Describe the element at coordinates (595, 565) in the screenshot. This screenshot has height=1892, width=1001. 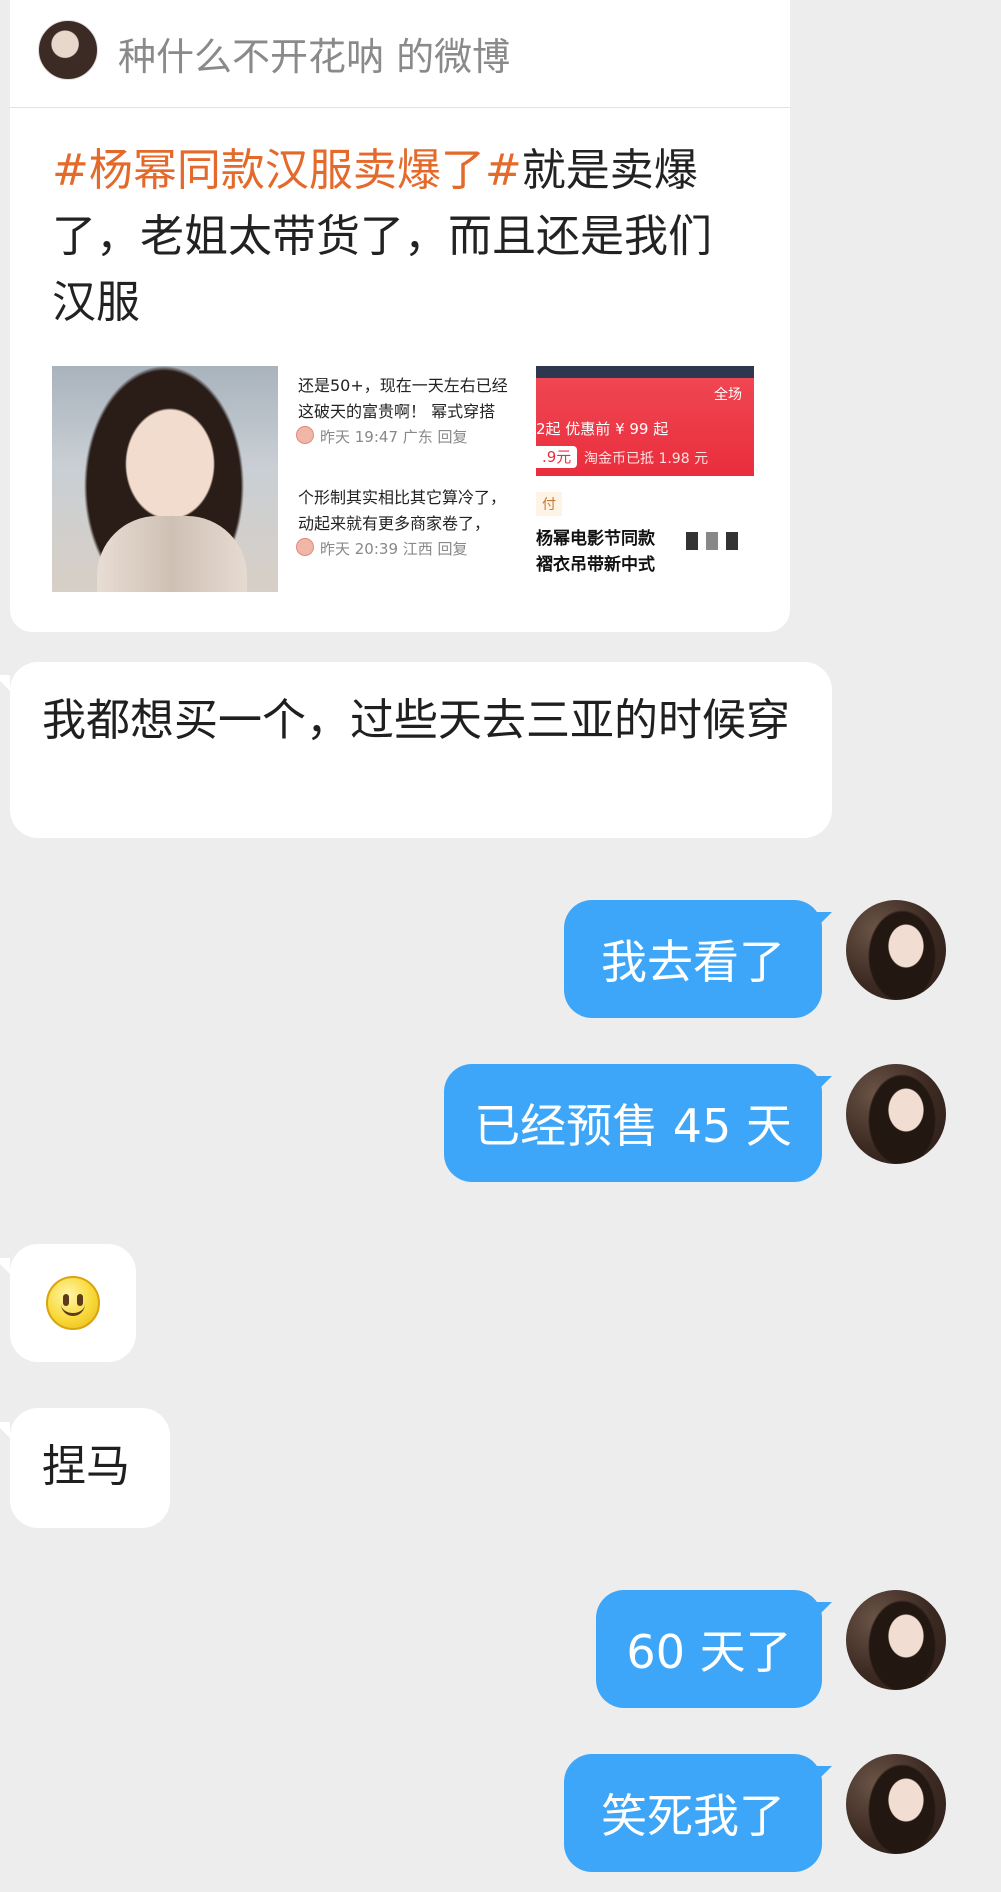
I see `product-title-line: 褶衣吊带新中式` at that location.